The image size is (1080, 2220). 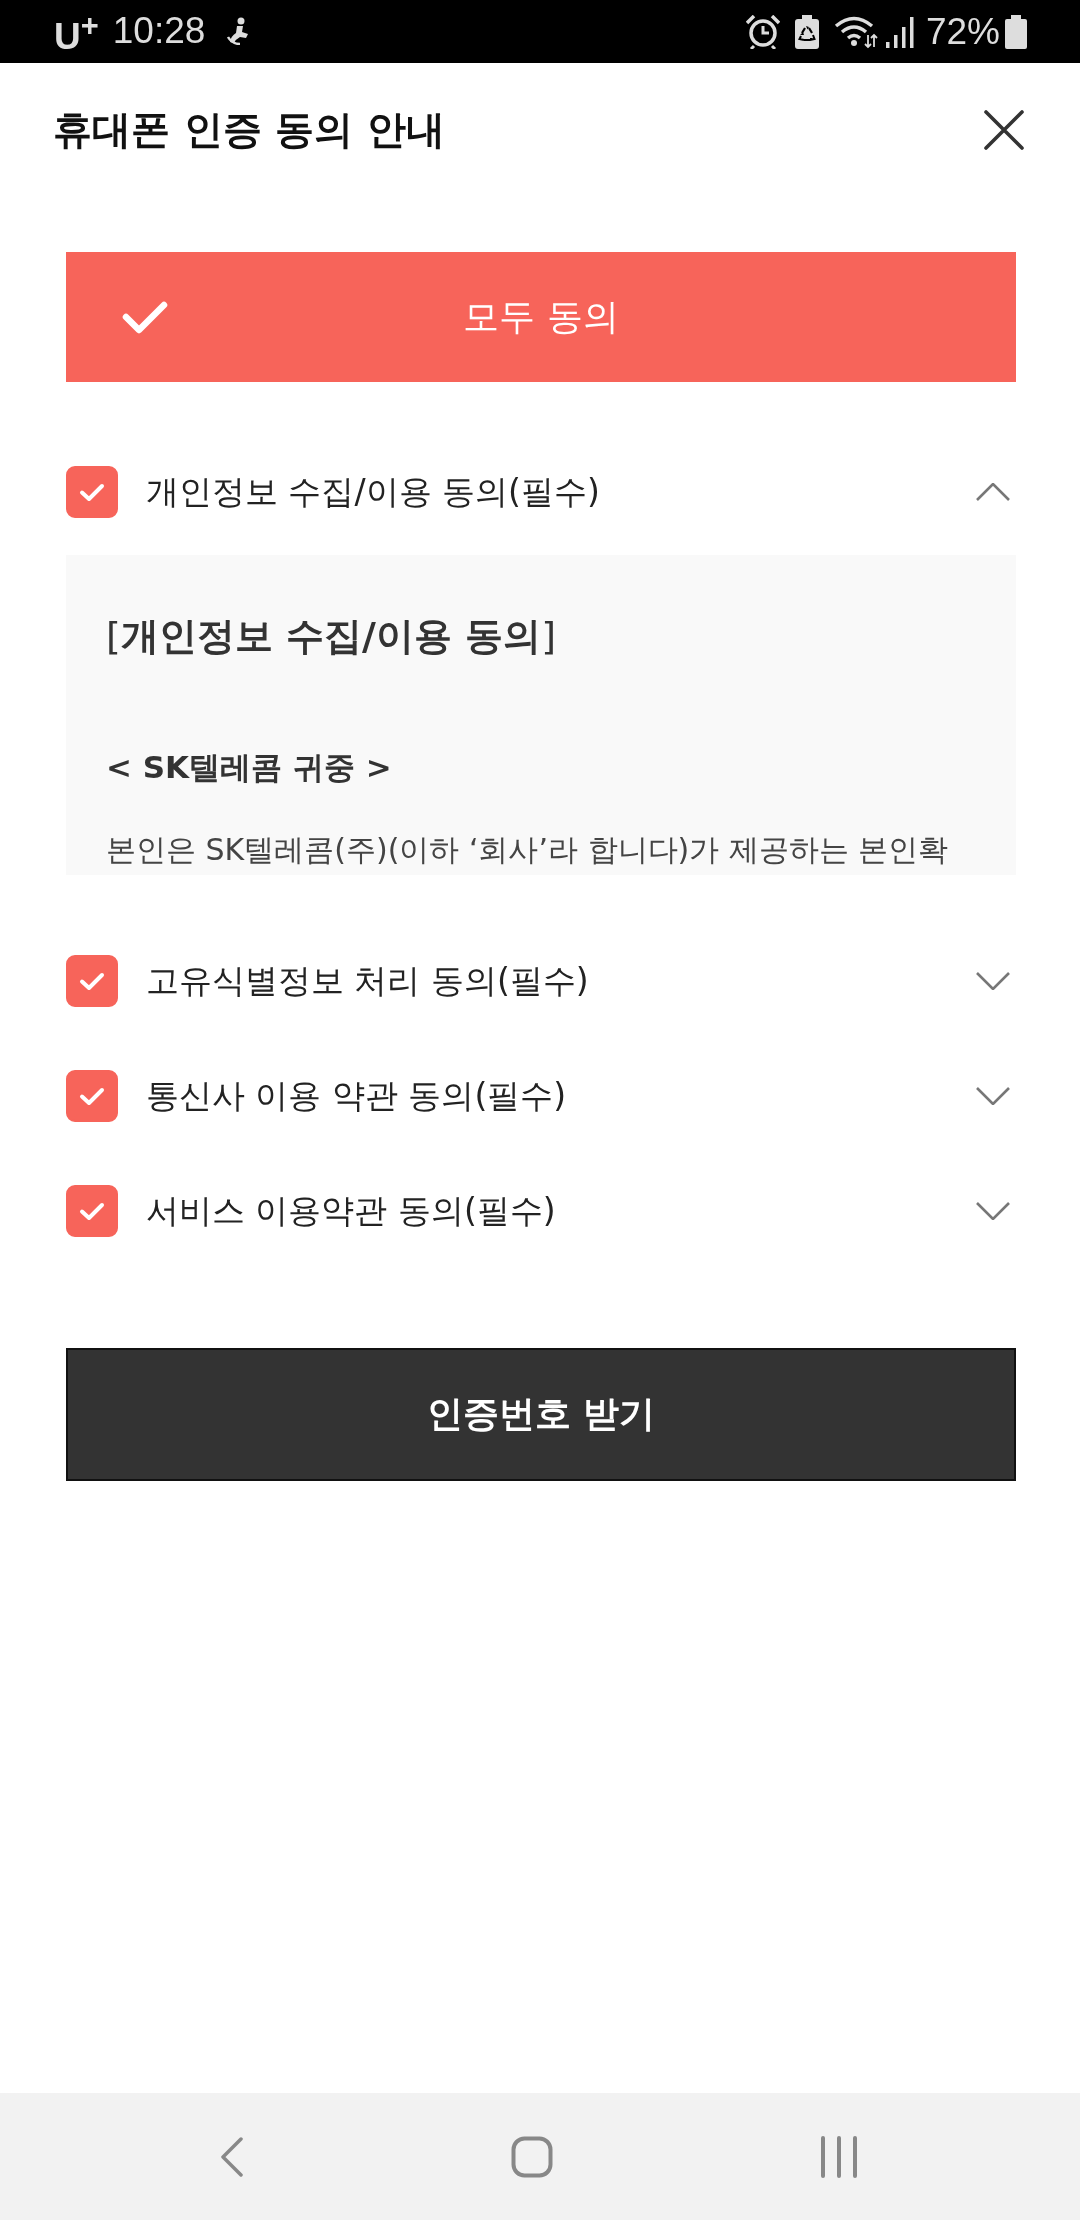 I want to click on home-icon, so click(x=532, y=2156).